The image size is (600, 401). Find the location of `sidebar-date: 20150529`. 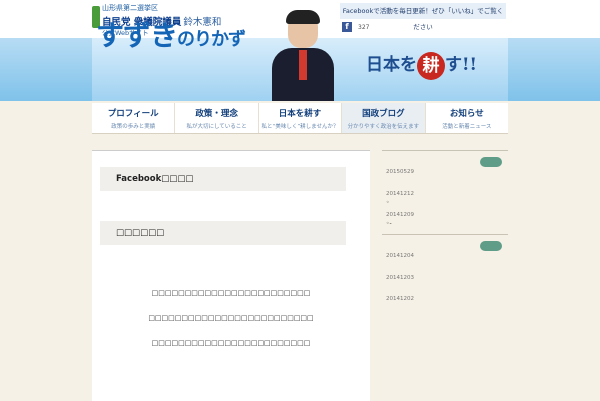

sidebar-date: 20150529 is located at coordinates (400, 172).